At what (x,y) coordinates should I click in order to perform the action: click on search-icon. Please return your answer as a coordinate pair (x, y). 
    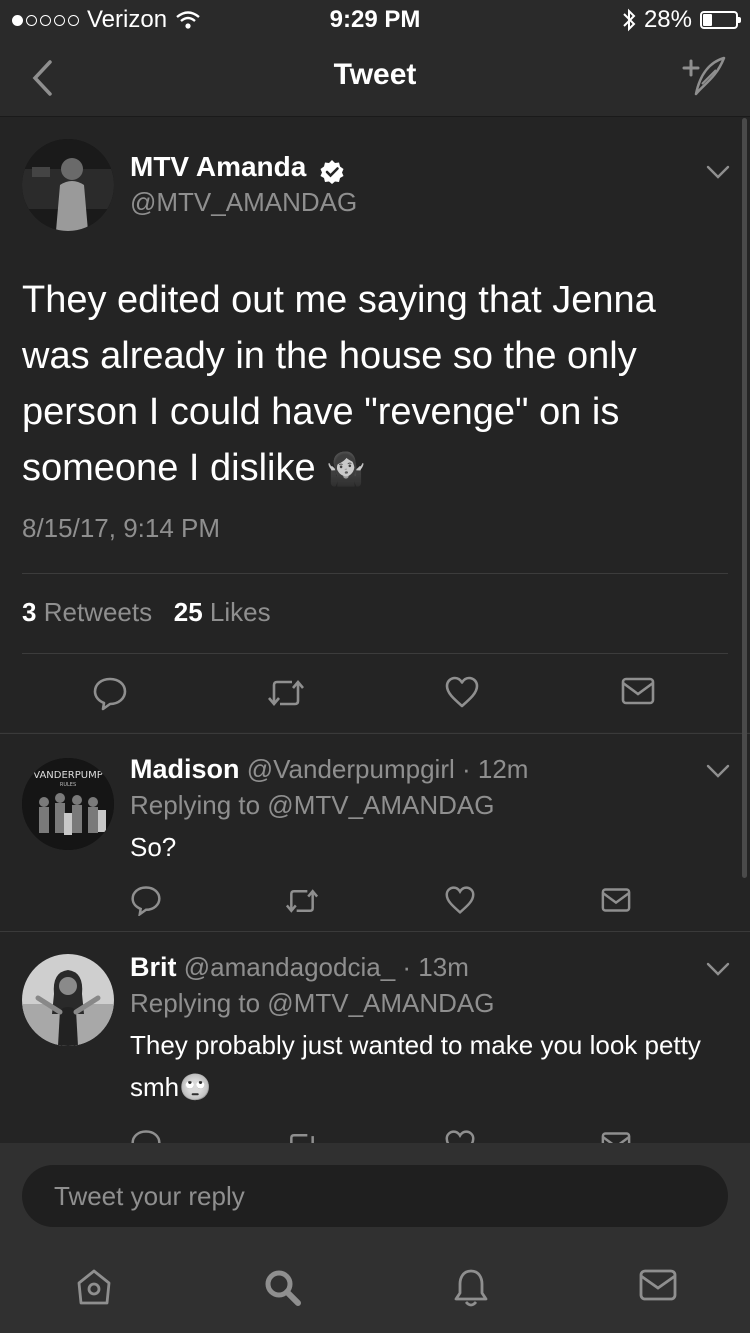
    Looking at the image, I should click on (283, 1288).